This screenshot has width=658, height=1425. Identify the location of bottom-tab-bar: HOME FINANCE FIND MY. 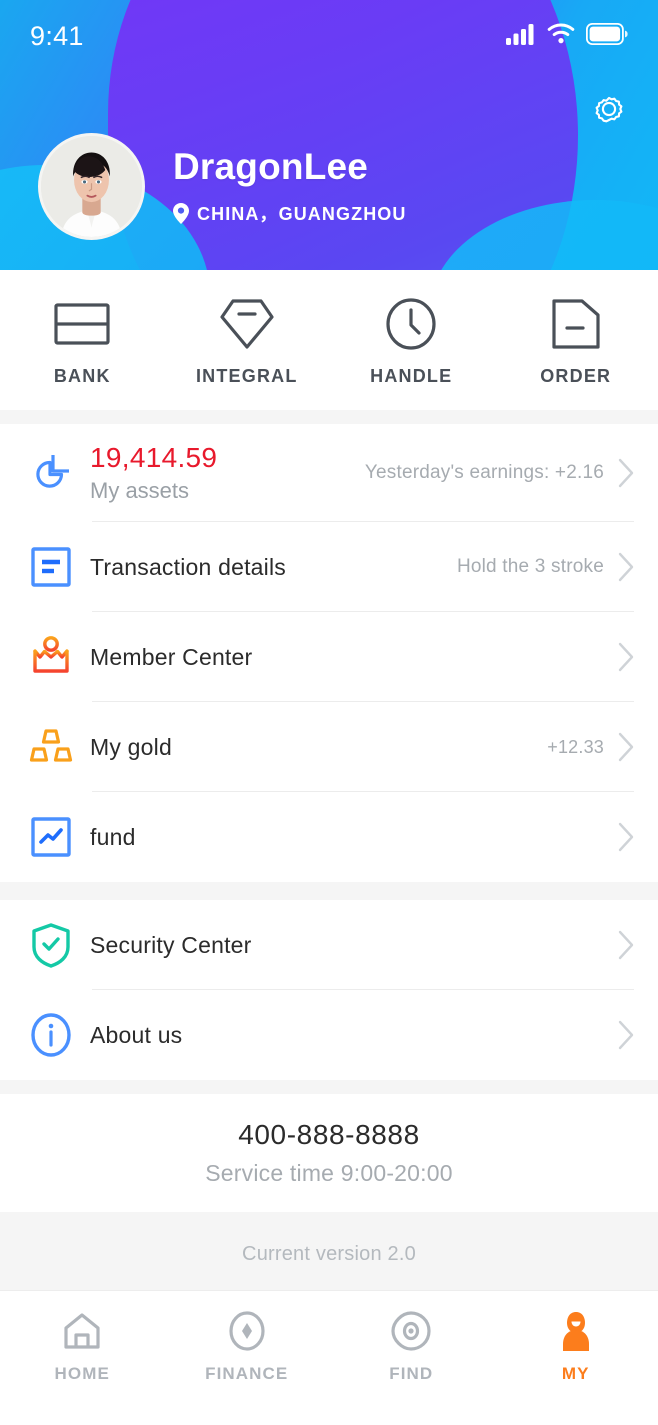
(329, 1357).